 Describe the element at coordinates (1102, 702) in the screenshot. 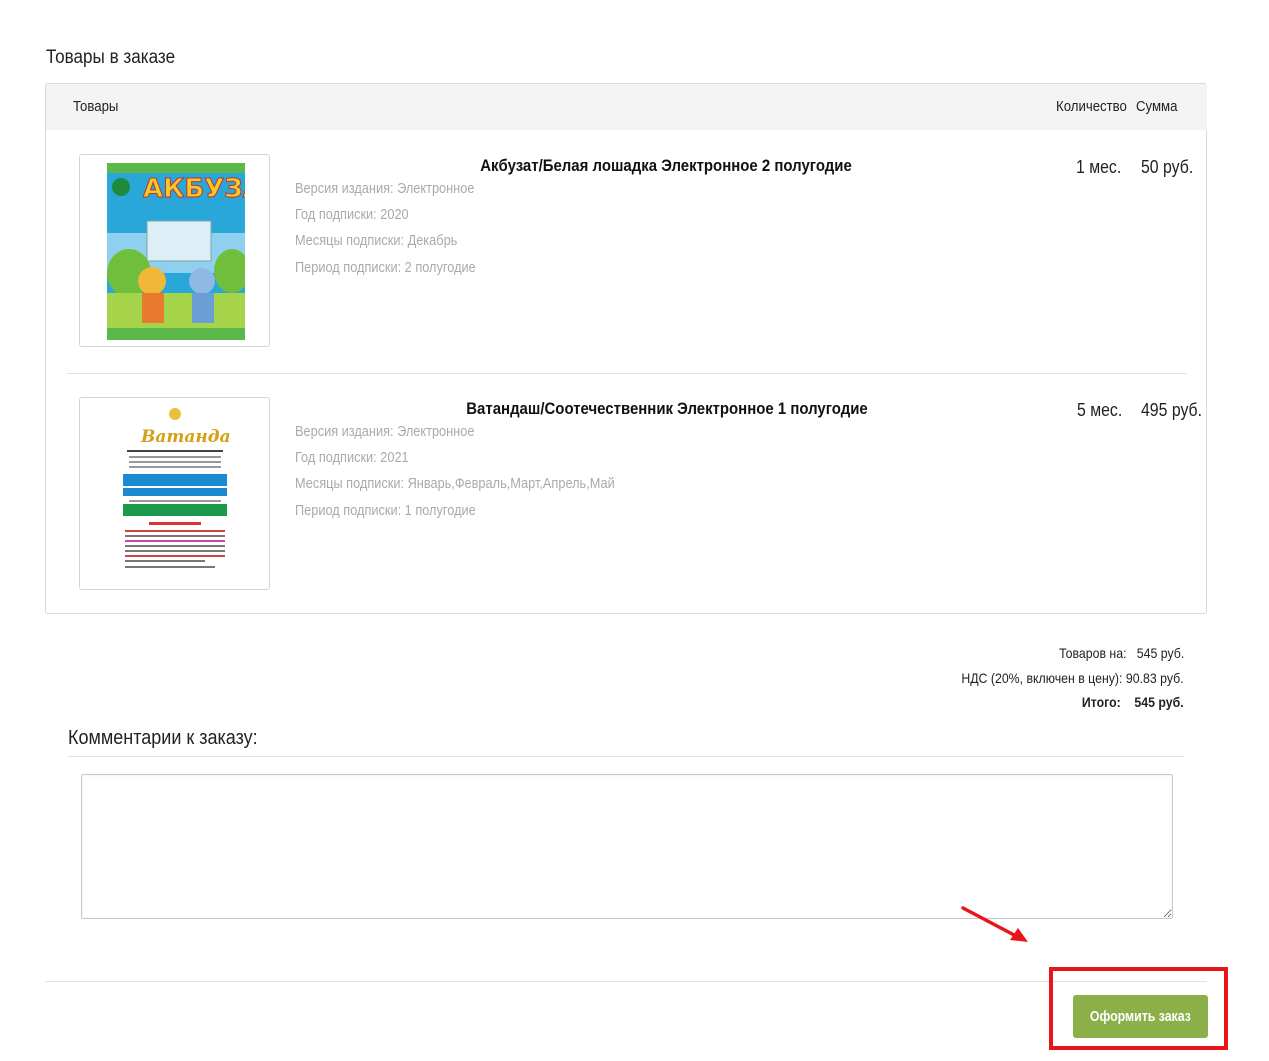

I see `totals-total-label: Итого:` at that location.